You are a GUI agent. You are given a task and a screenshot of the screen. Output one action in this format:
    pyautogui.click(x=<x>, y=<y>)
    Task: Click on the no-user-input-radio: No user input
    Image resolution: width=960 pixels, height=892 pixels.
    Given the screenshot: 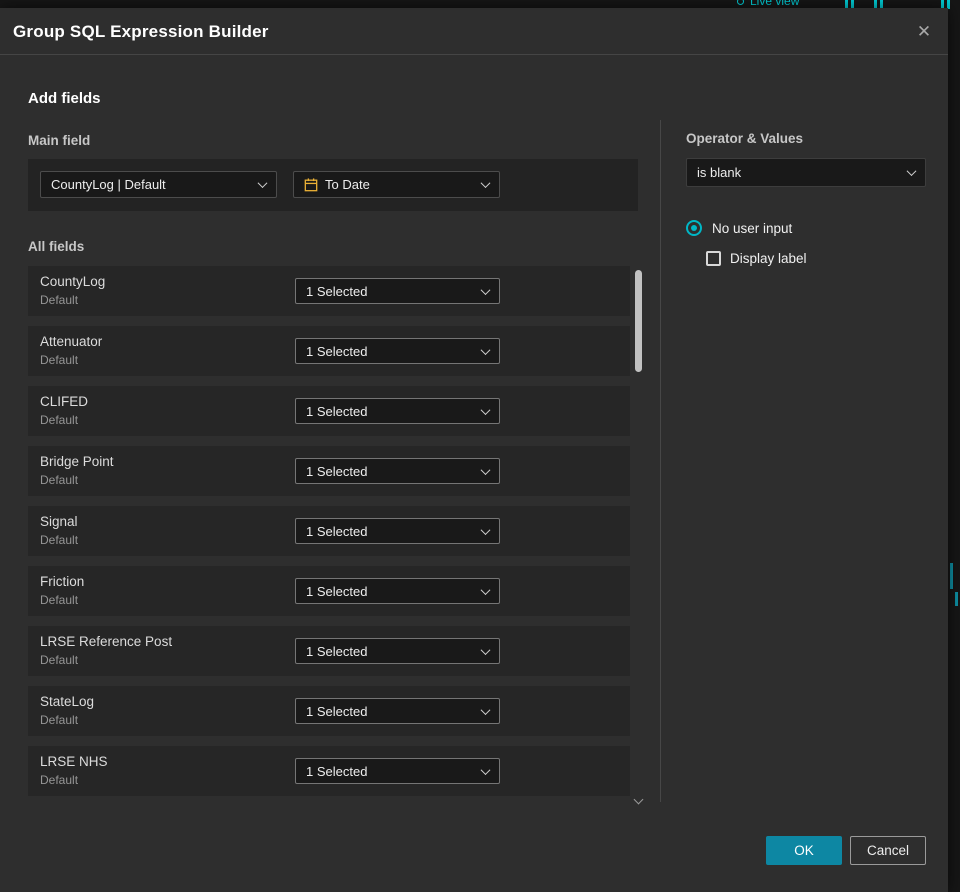 What is the action you would take?
    pyautogui.click(x=739, y=228)
    